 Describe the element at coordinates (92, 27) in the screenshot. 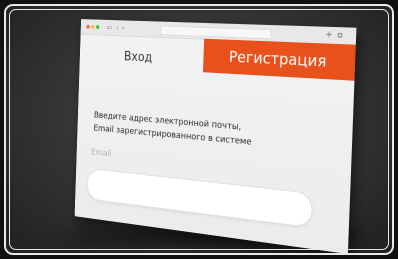

I see `minimize-window-icon` at that location.